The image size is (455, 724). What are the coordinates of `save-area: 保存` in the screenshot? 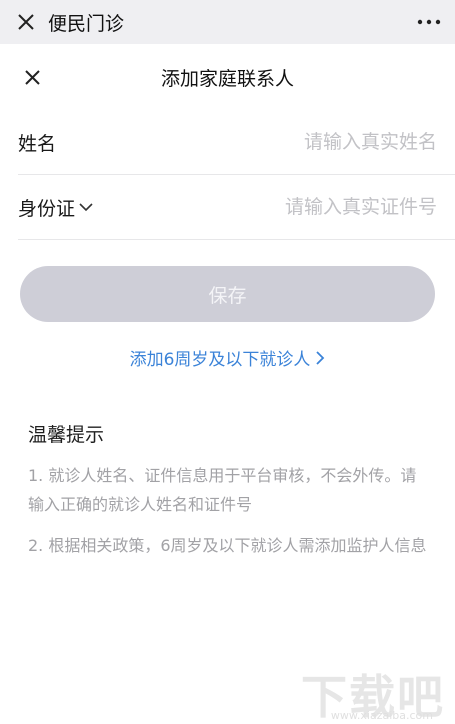 It's located at (227, 281).